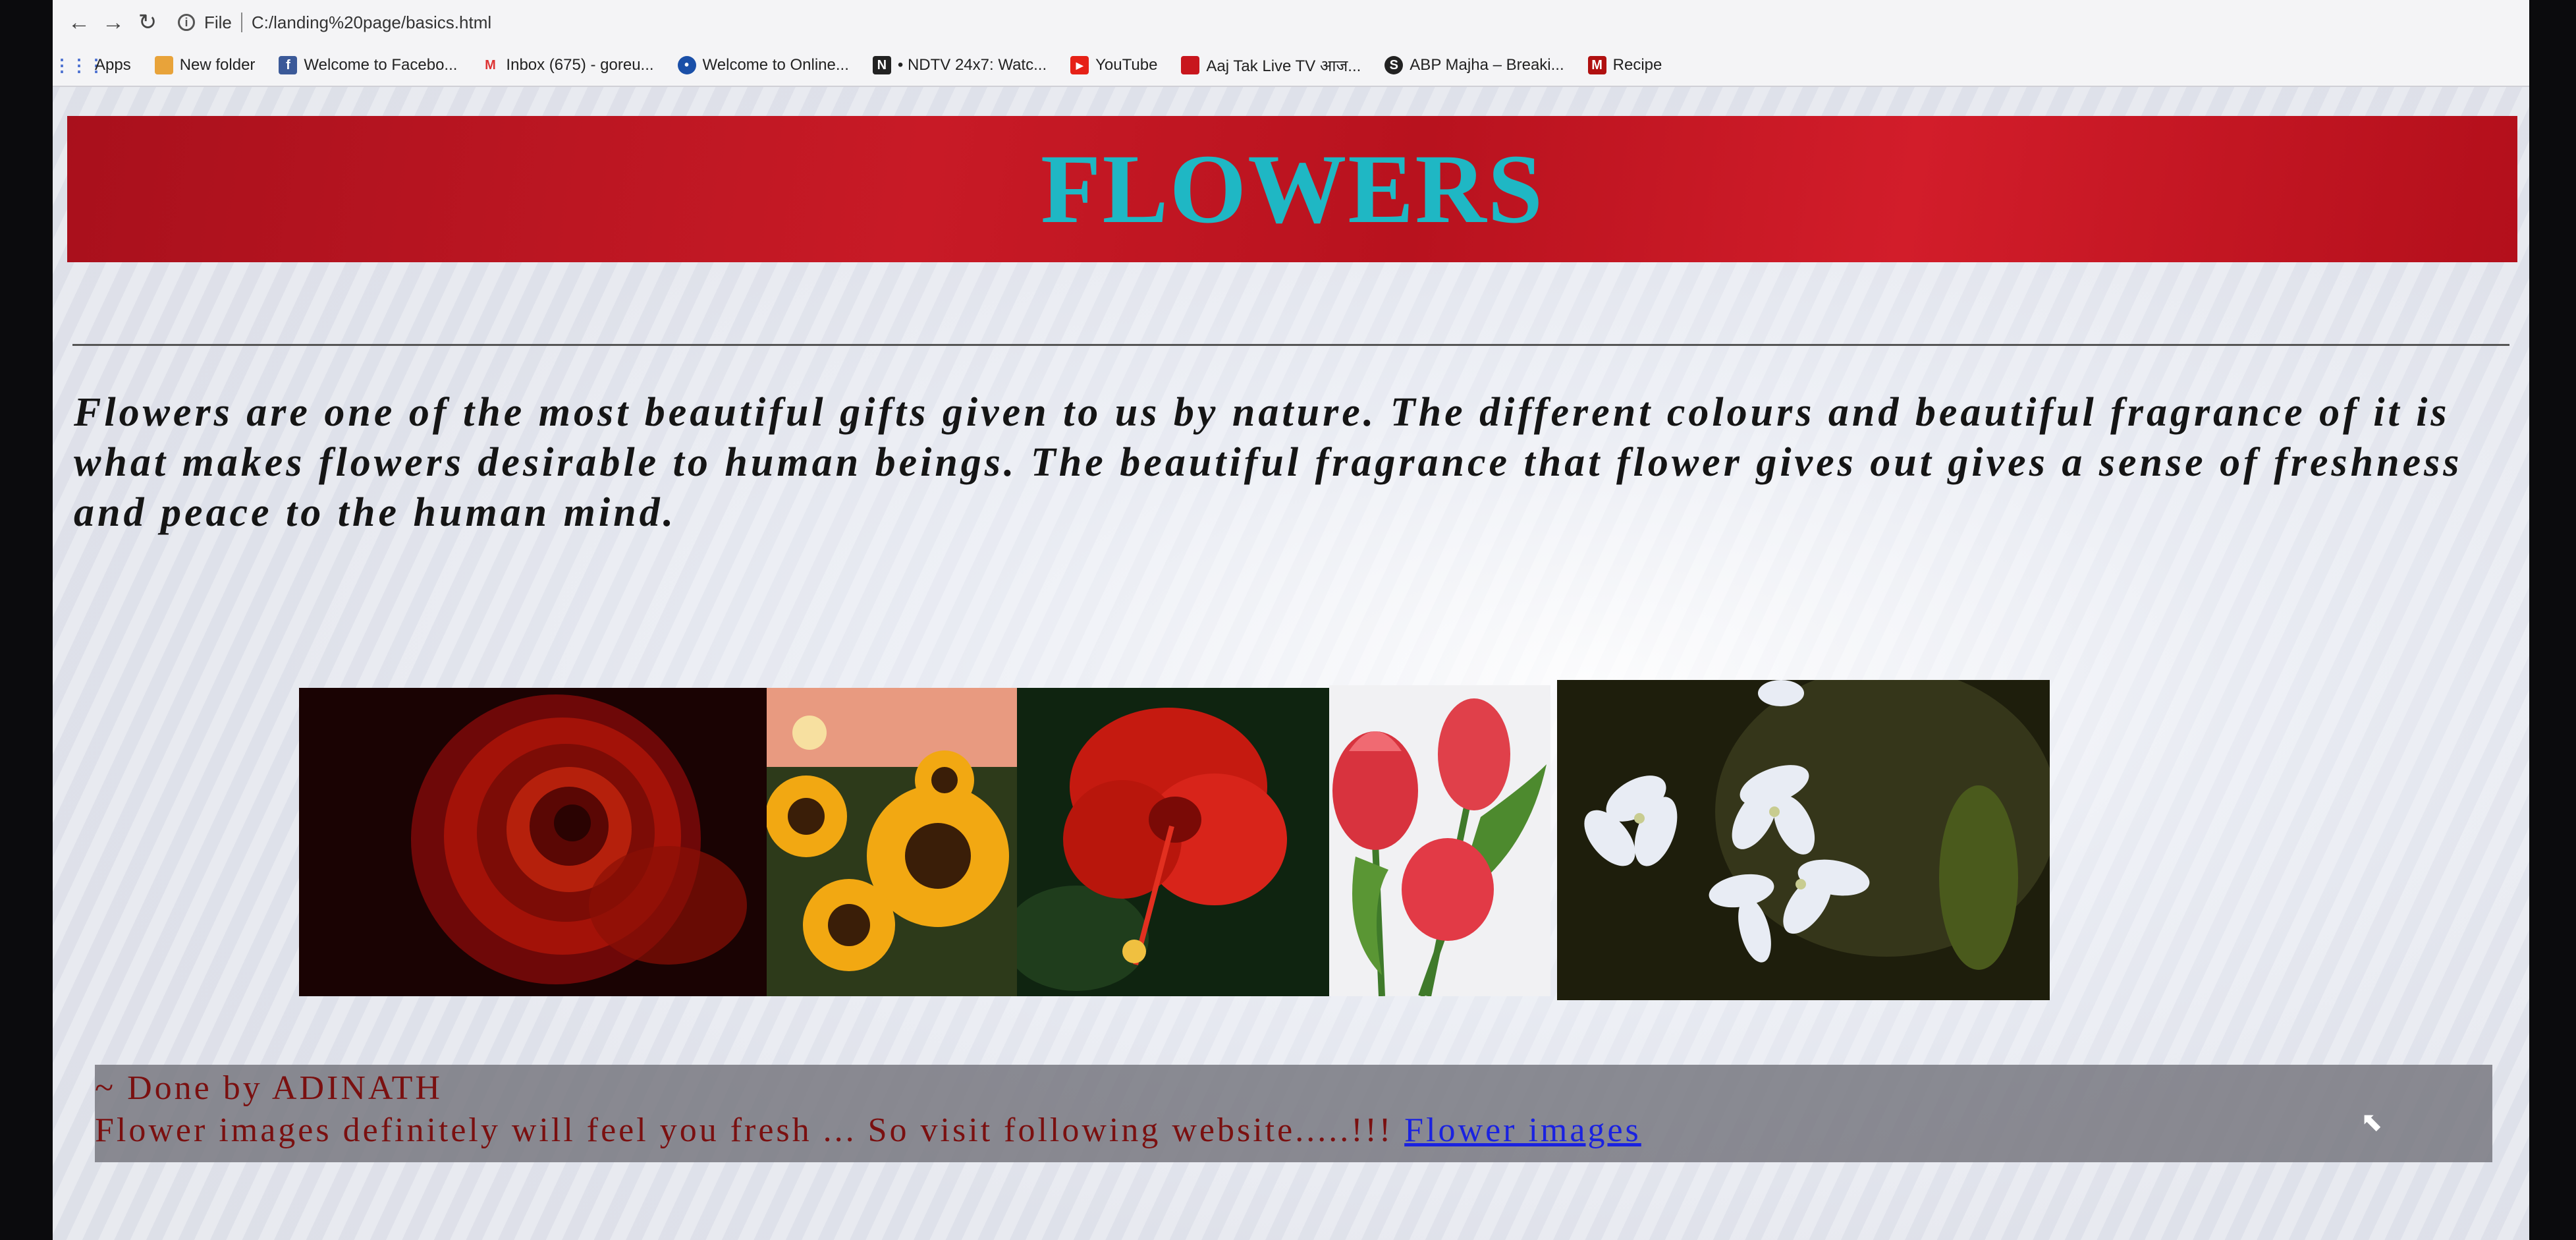 Image resolution: width=2576 pixels, height=1240 pixels. What do you see at coordinates (79, 22) in the screenshot?
I see `back-icon: ←` at bounding box center [79, 22].